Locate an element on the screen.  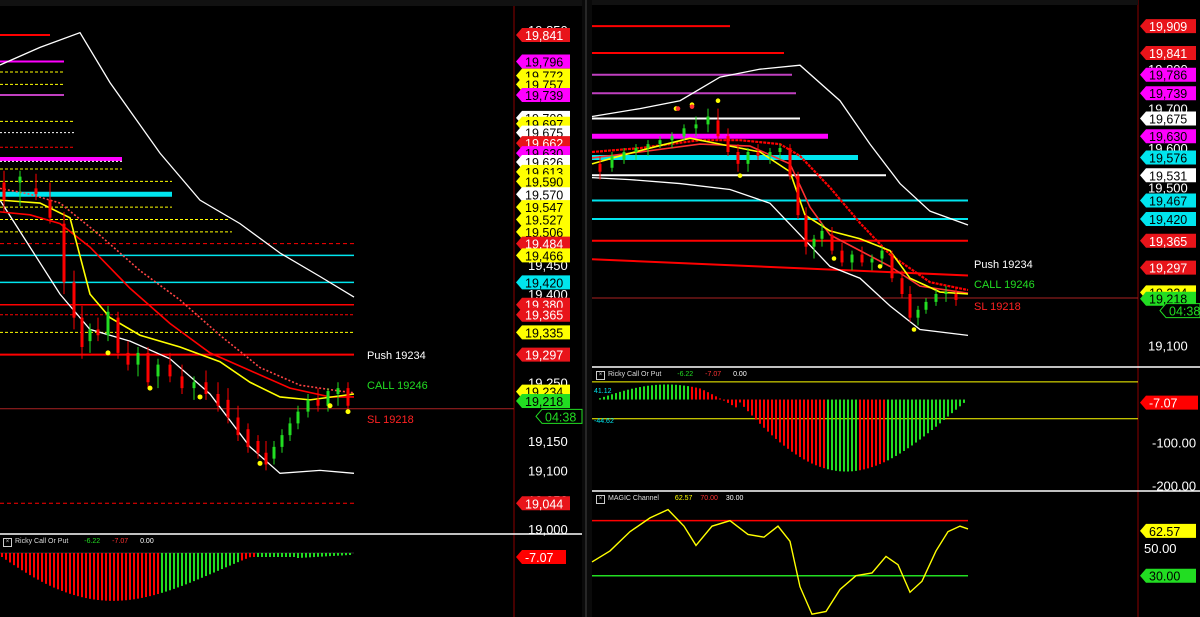
right-price-label: 19,675 is located at coordinates (1168, 118).